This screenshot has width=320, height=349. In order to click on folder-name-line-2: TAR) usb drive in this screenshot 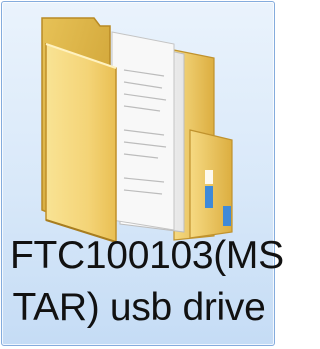, I will do `click(139, 307)`.